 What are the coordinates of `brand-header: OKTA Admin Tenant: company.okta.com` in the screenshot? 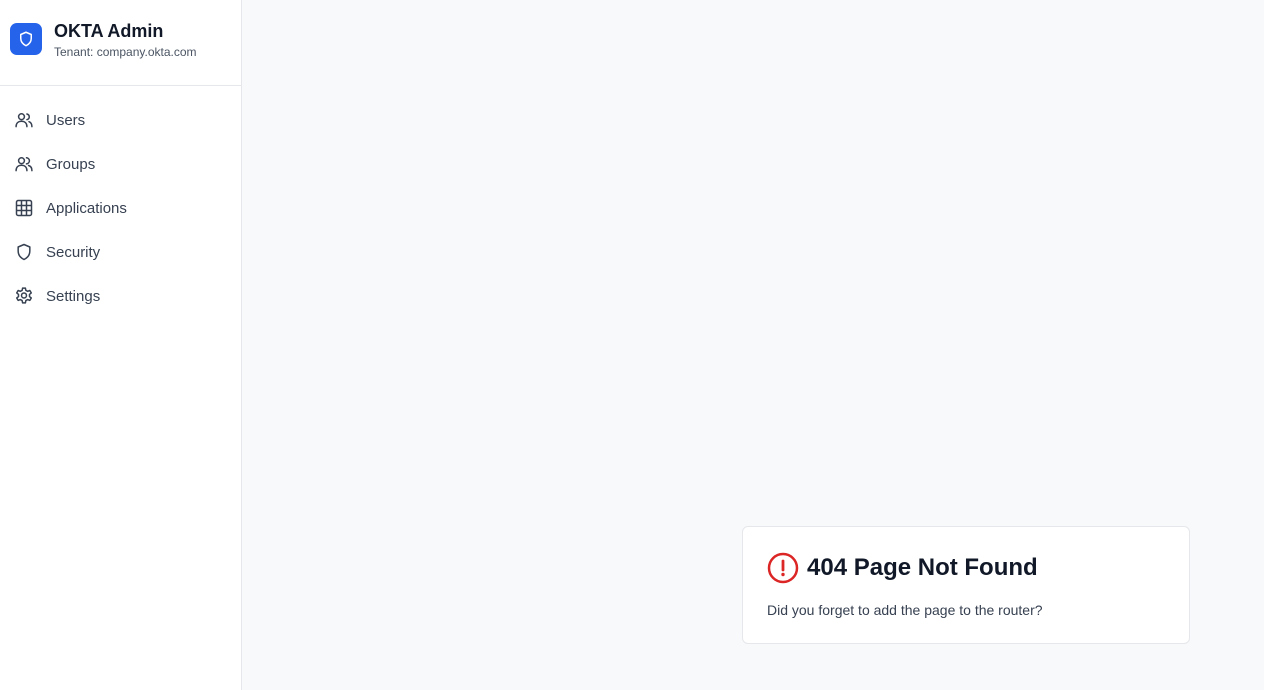 It's located at (120, 43).